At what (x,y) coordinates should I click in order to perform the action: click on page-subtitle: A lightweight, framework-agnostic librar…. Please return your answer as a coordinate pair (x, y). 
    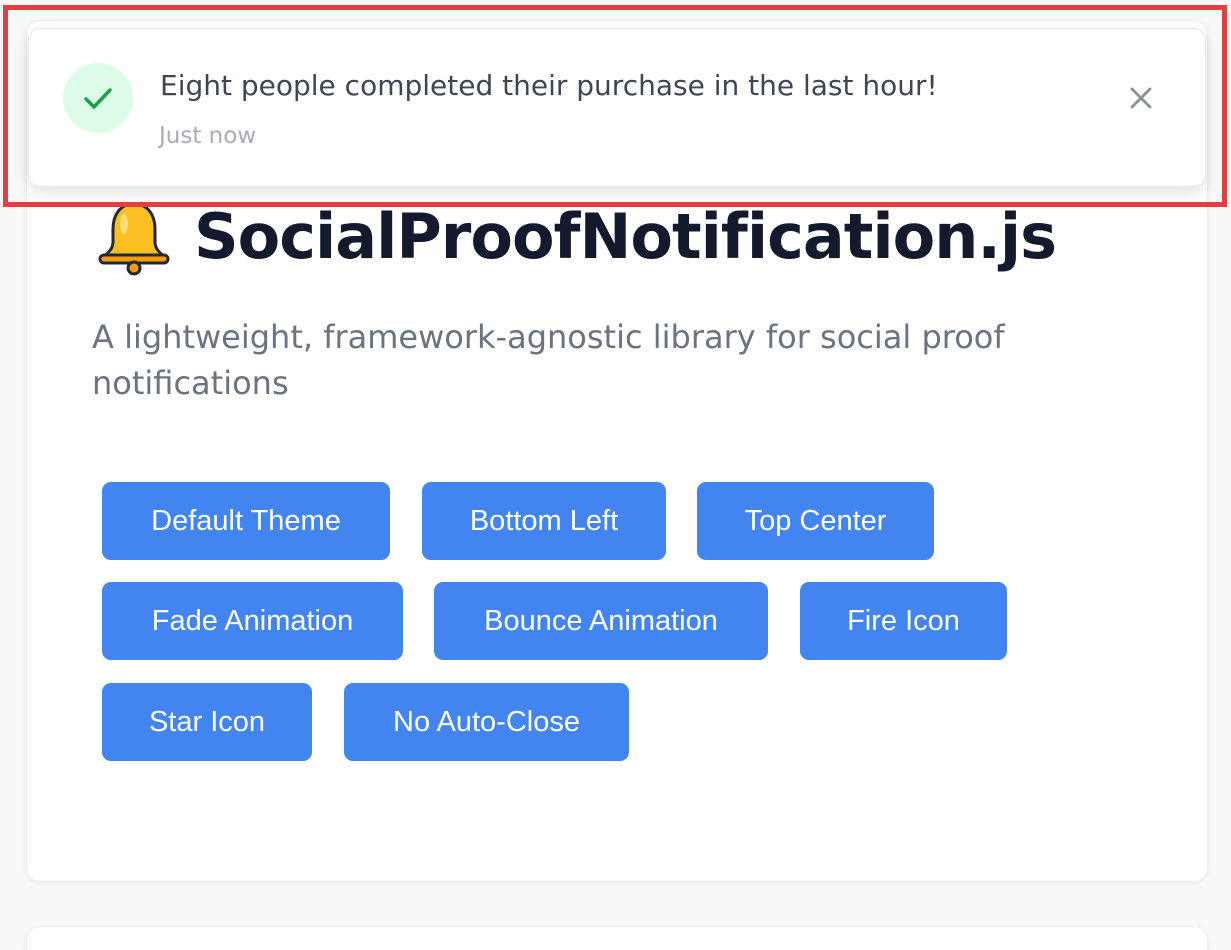
    Looking at the image, I should click on (548, 360).